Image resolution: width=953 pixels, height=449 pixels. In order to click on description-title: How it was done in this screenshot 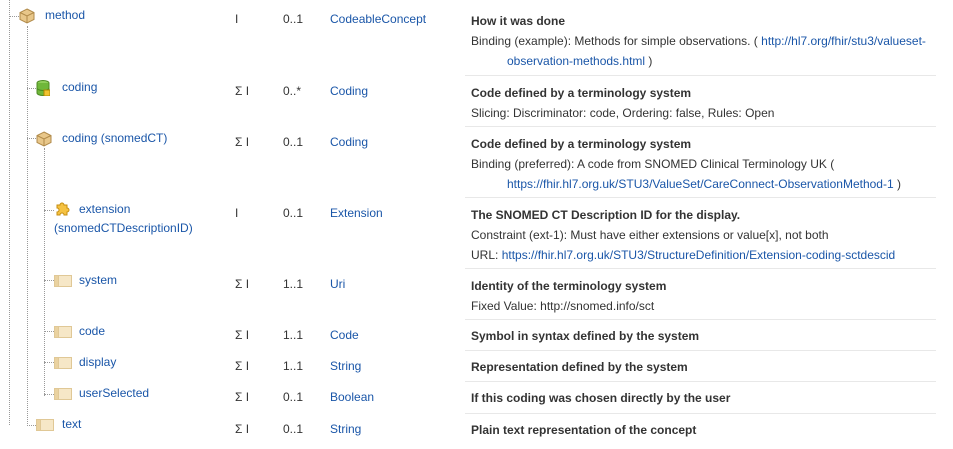, I will do `click(518, 21)`.